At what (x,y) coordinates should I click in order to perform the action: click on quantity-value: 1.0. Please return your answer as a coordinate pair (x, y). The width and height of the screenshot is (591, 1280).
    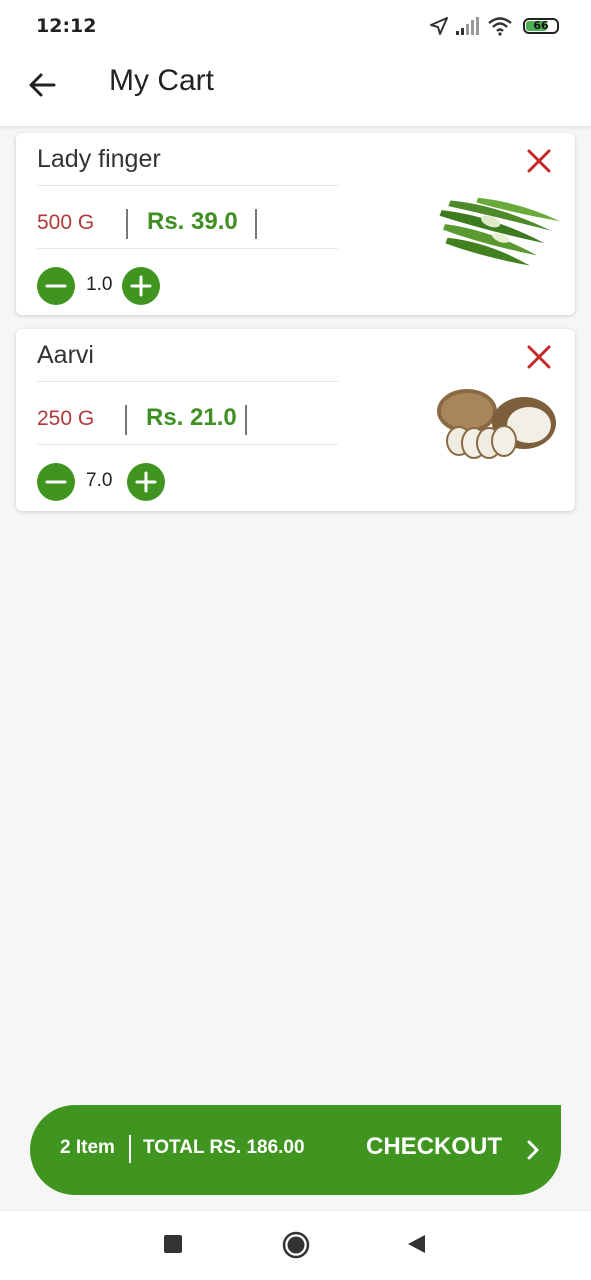
    Looking at the image, I should click on (99, 284).